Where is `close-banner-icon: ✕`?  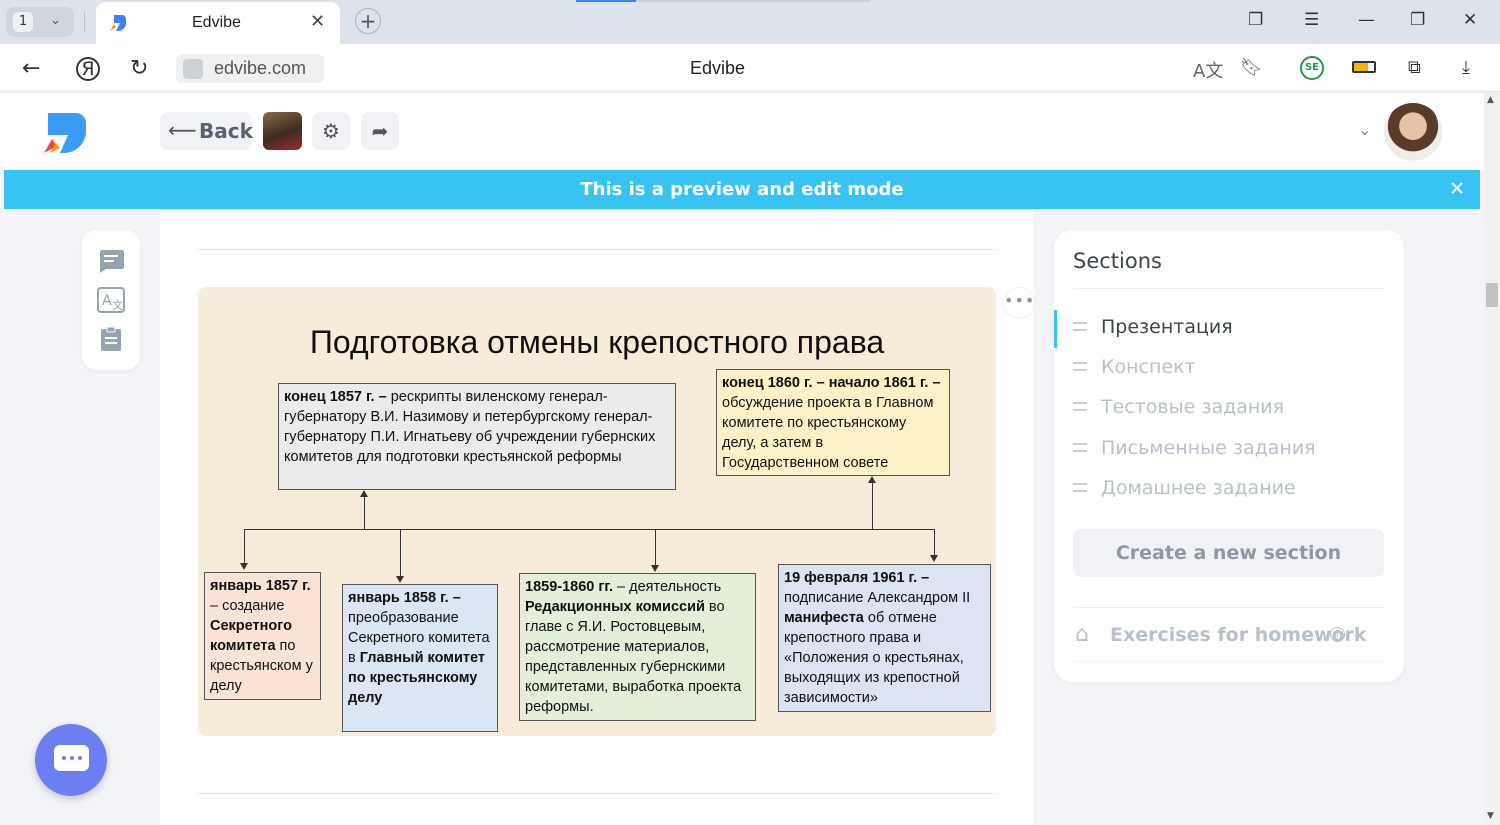 close-banner-icon: ✕ is located at coordinates (1457, 189).